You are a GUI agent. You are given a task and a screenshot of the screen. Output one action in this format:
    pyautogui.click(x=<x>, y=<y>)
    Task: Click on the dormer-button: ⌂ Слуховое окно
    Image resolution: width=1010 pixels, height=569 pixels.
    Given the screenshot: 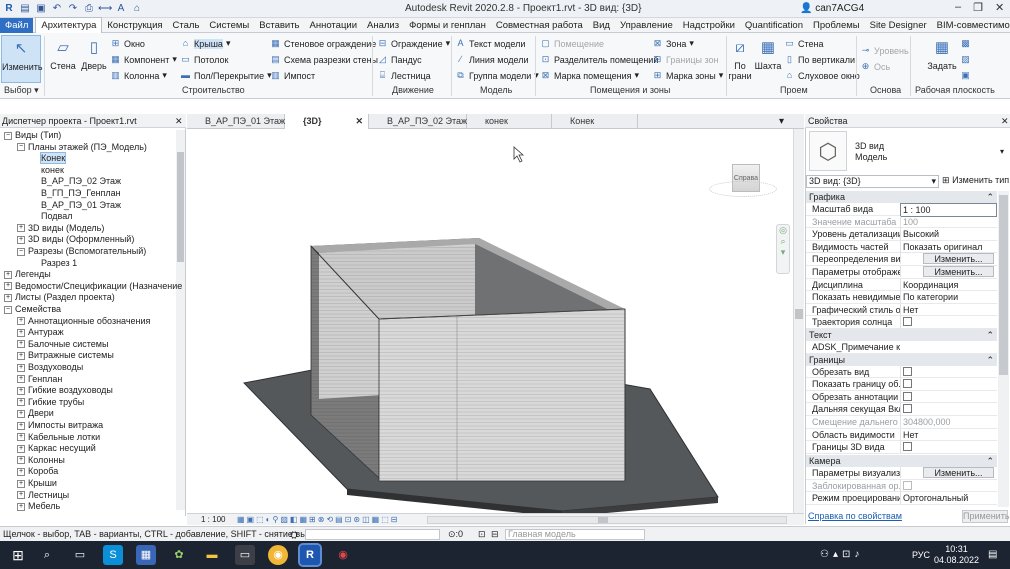 What is the action you would take?
    pyautogui.click(x=822, y=75)
    